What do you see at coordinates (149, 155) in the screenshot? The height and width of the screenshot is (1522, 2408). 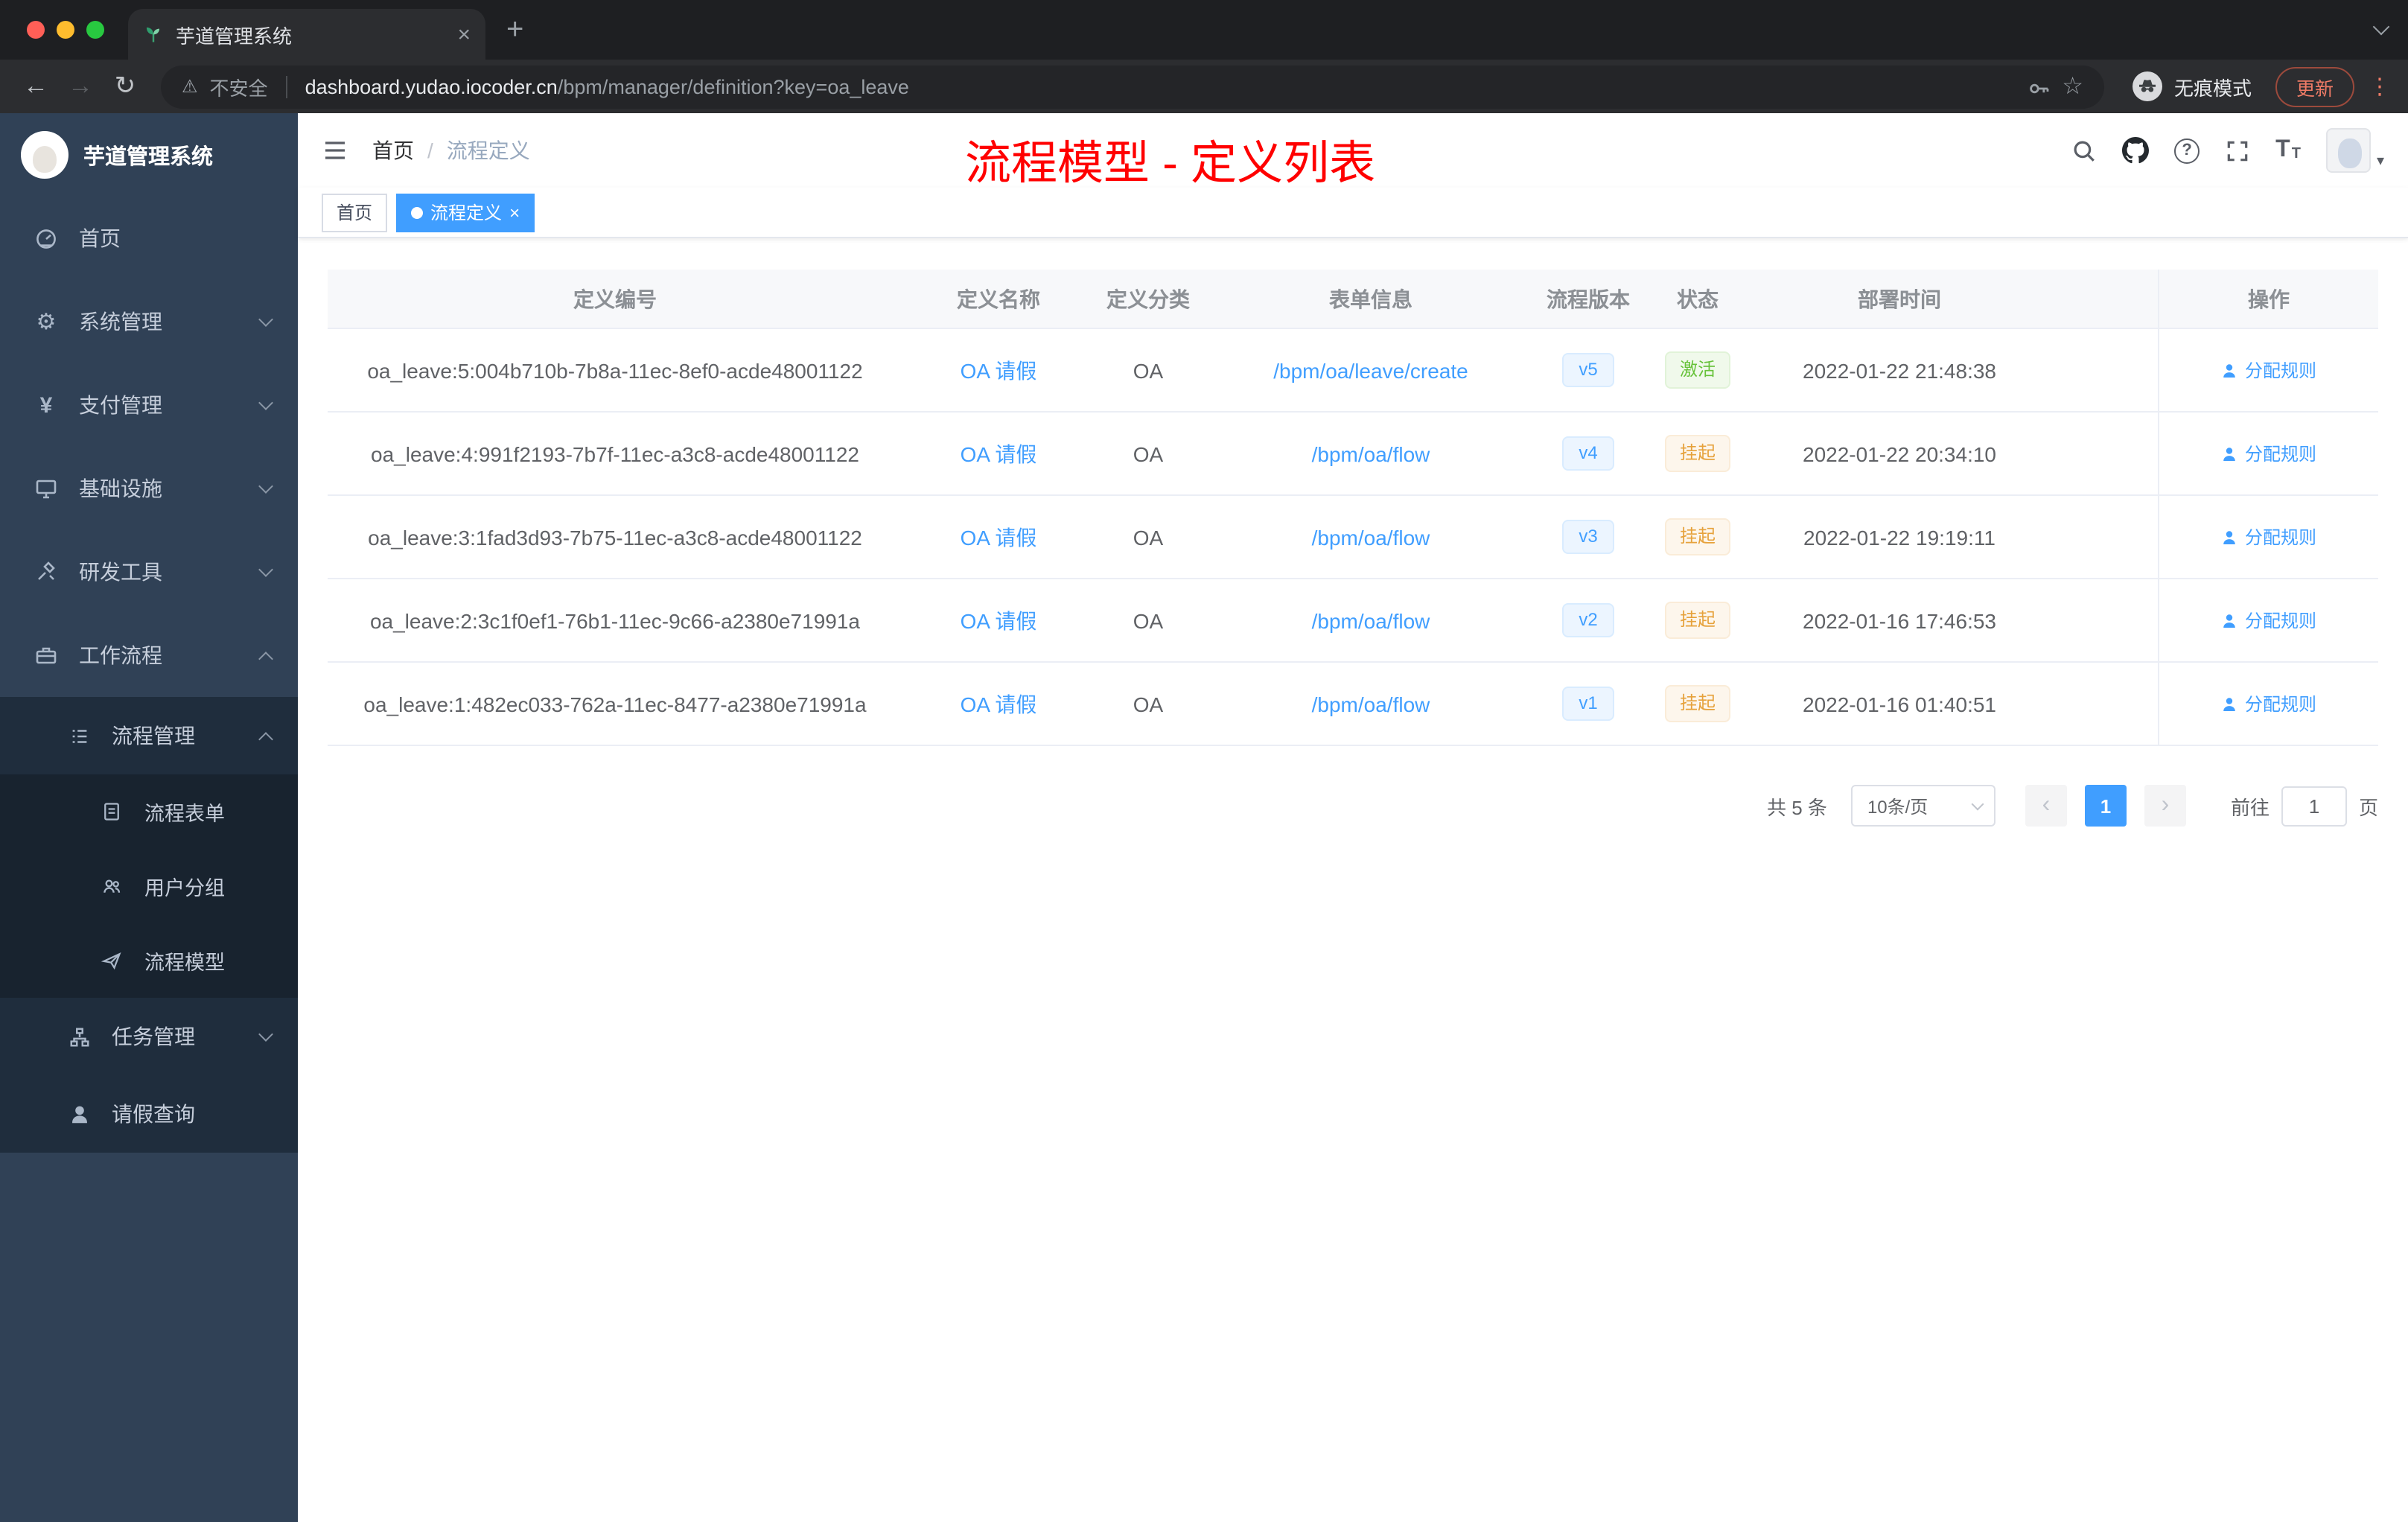 I see `sidebar-logo: 芋道管理系统` at bounding box center [149, 155].